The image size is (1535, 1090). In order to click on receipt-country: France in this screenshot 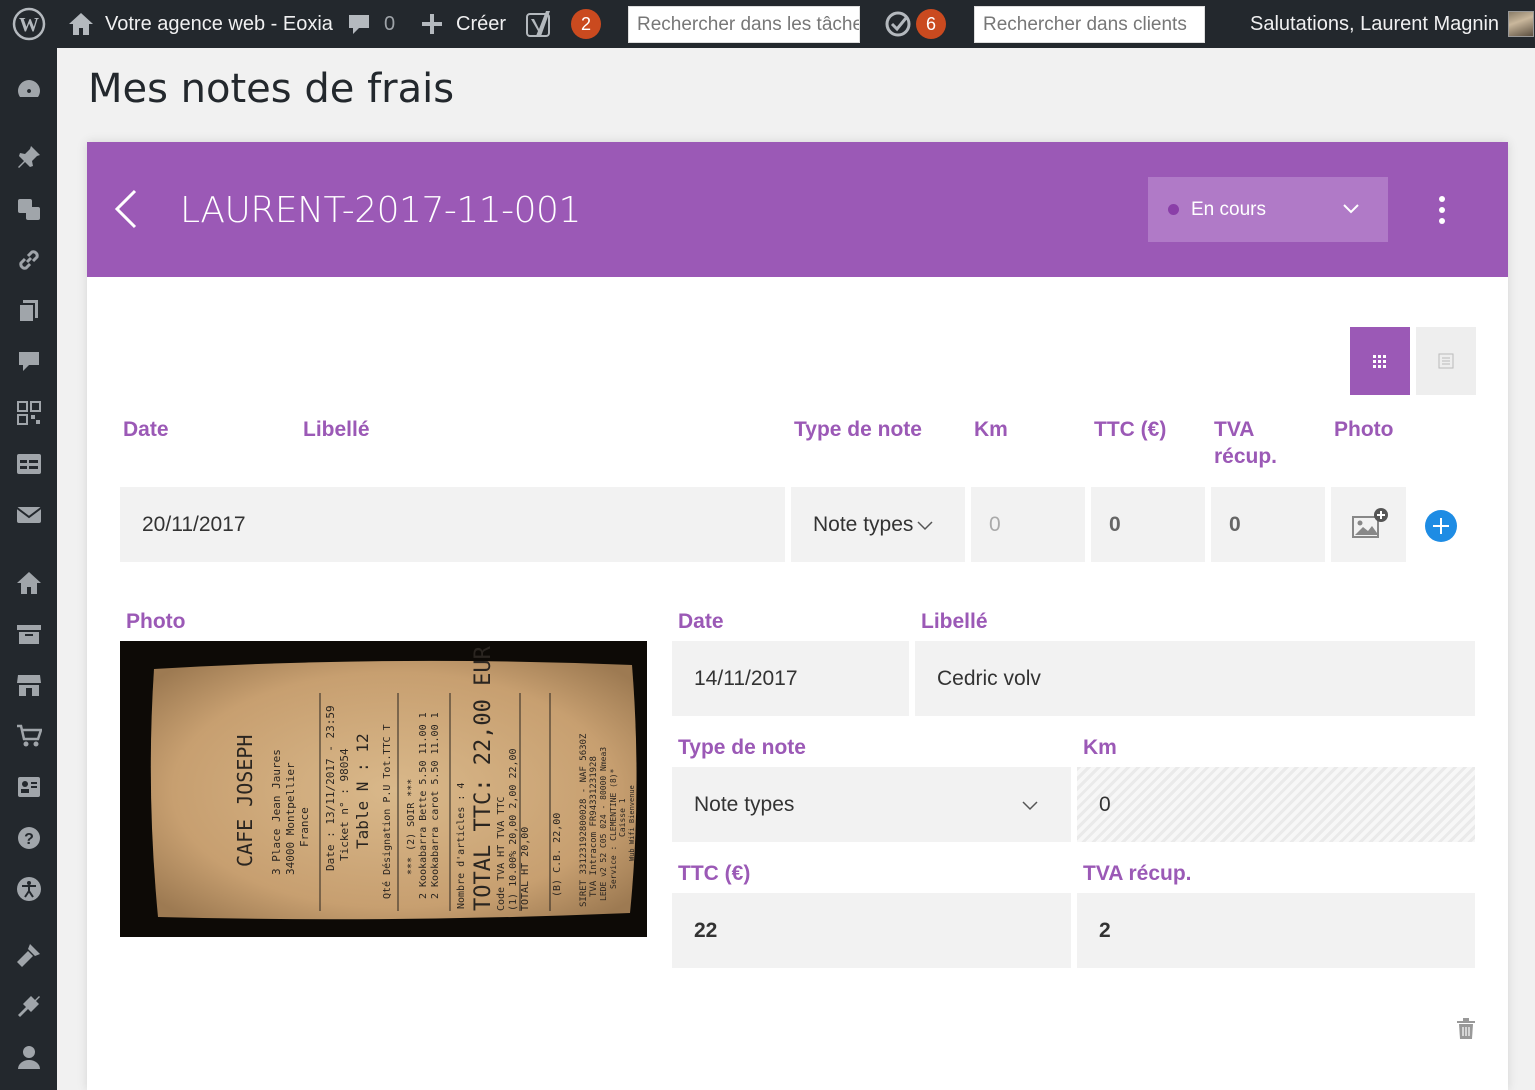, I will do `click(304, 827)`.